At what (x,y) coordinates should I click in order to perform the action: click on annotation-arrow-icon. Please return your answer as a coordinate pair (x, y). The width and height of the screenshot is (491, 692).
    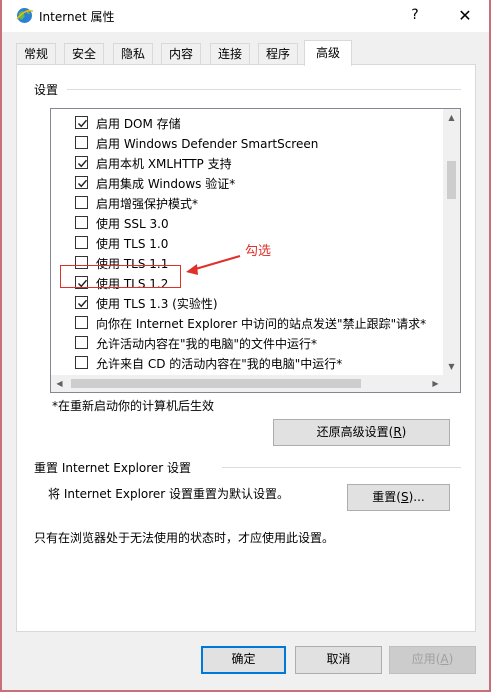
    Looking at the image, I should click on (213, 265).